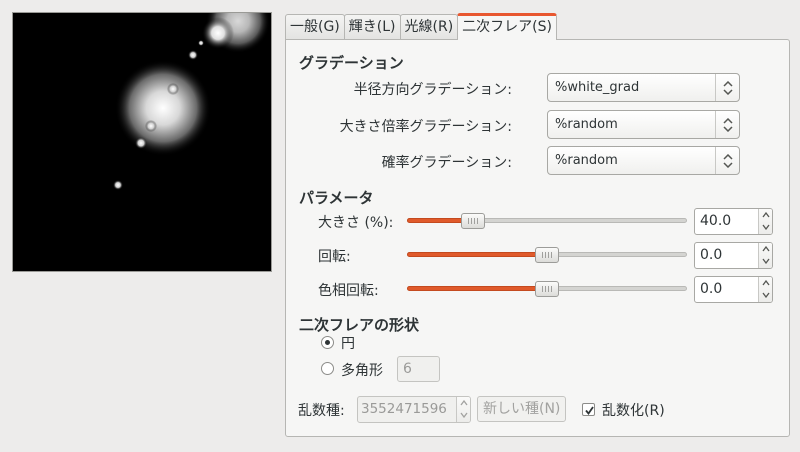  I want to click on parameters-section-title: パラメータ, so click(336, 198).